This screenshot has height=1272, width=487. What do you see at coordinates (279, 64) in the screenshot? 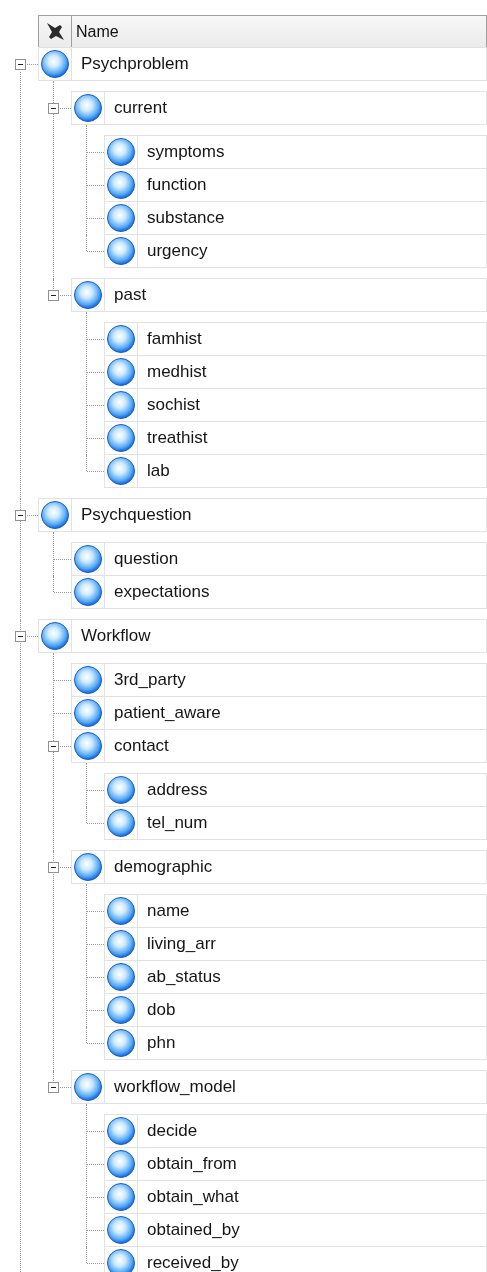
I see `node-label: Psychproblem` at bounding box center [279, 64].